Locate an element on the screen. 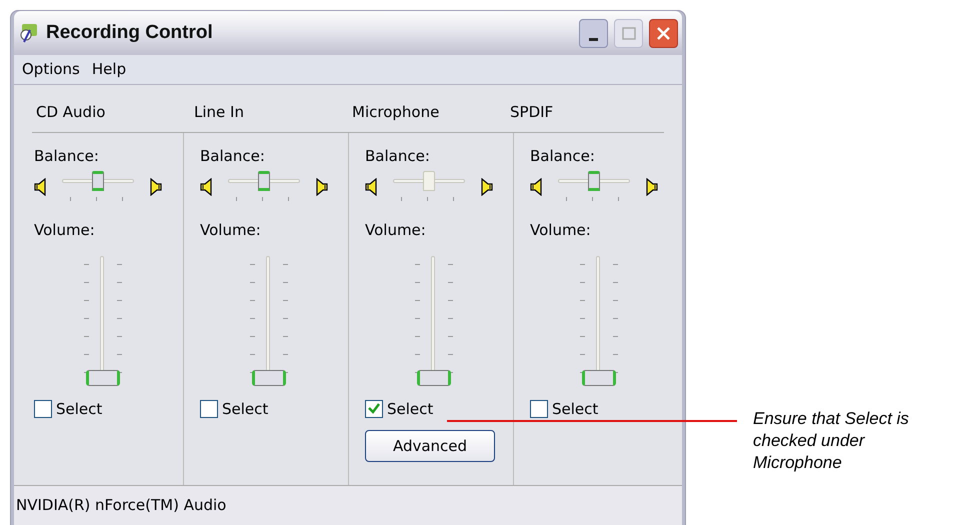 This screenshot has height=525, width=958. maximize-button is located at coordinates (628, 33).